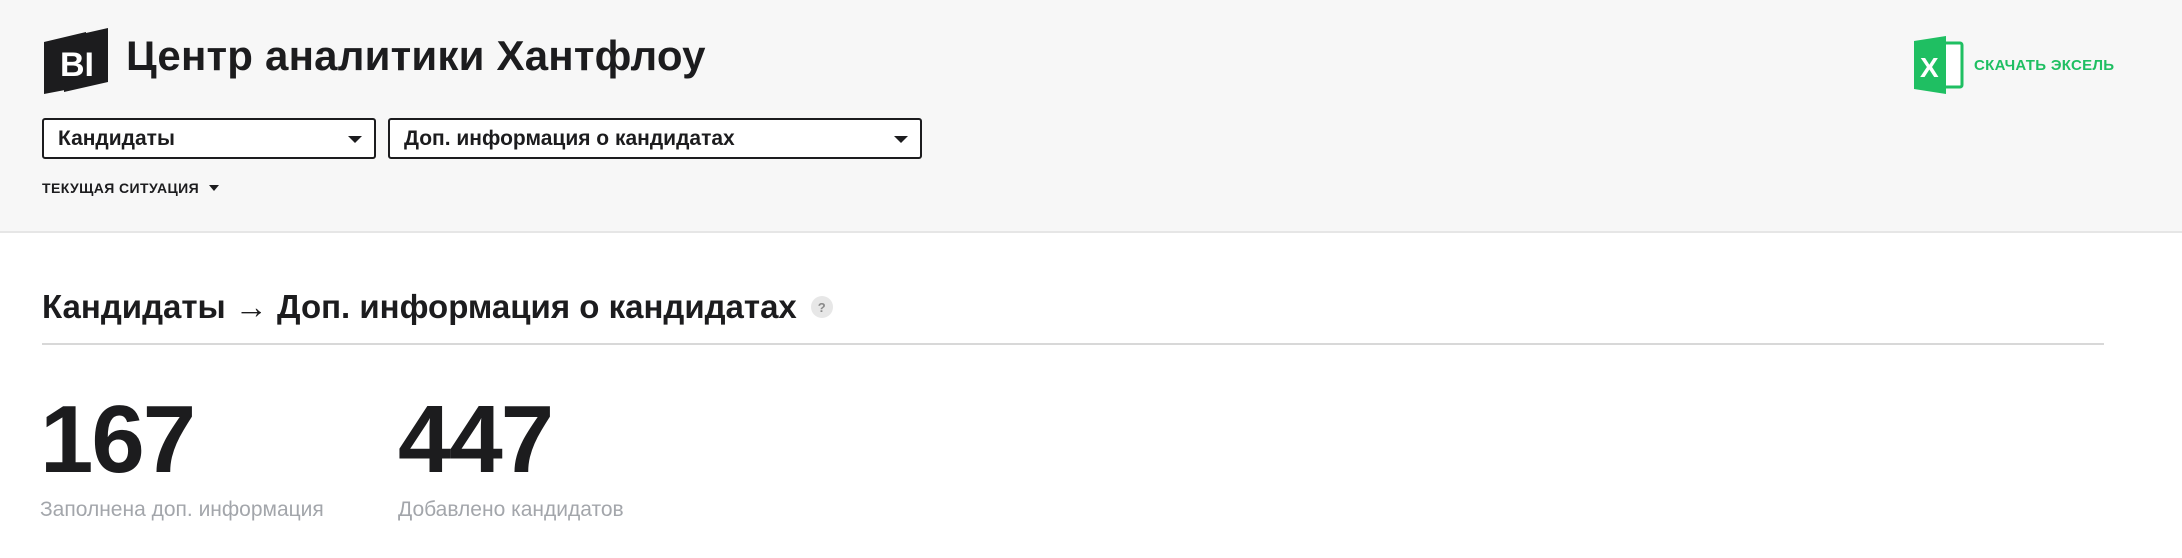 This screenshot has width=2182, height=558. Describe the element at coordinates (2044, 65) in the screenshot. I see `download-excel-label: СКАЧАТЬ ЭКСЕЛЬ` at that location.